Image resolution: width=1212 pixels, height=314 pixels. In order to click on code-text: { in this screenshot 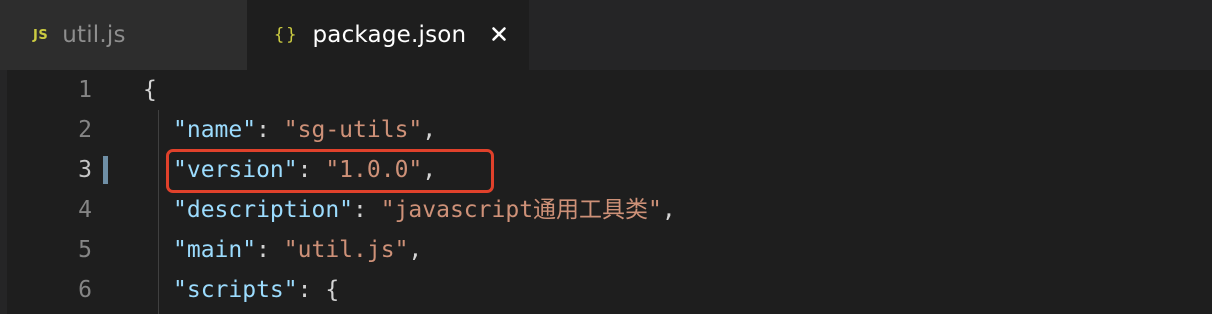, I will do `click(150, 90)`.